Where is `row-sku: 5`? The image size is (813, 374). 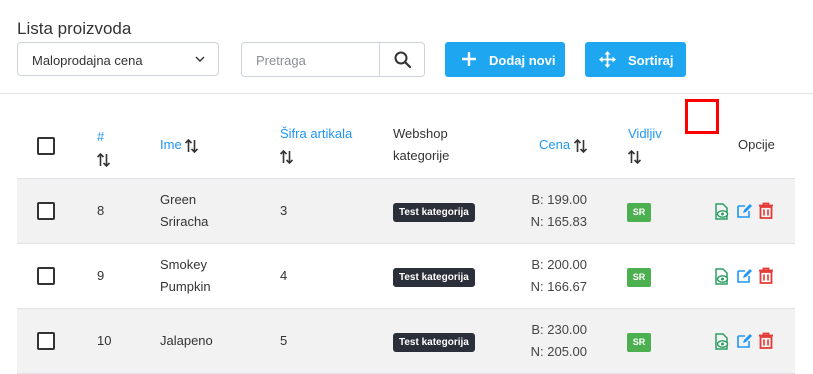 row-sku: 5 is located at coordinates (284, 340).